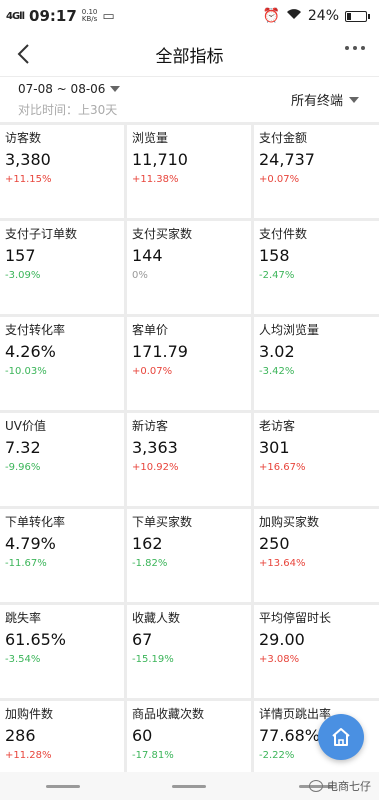  I want to click on metric-change: -3.54%, so click(23, 659).